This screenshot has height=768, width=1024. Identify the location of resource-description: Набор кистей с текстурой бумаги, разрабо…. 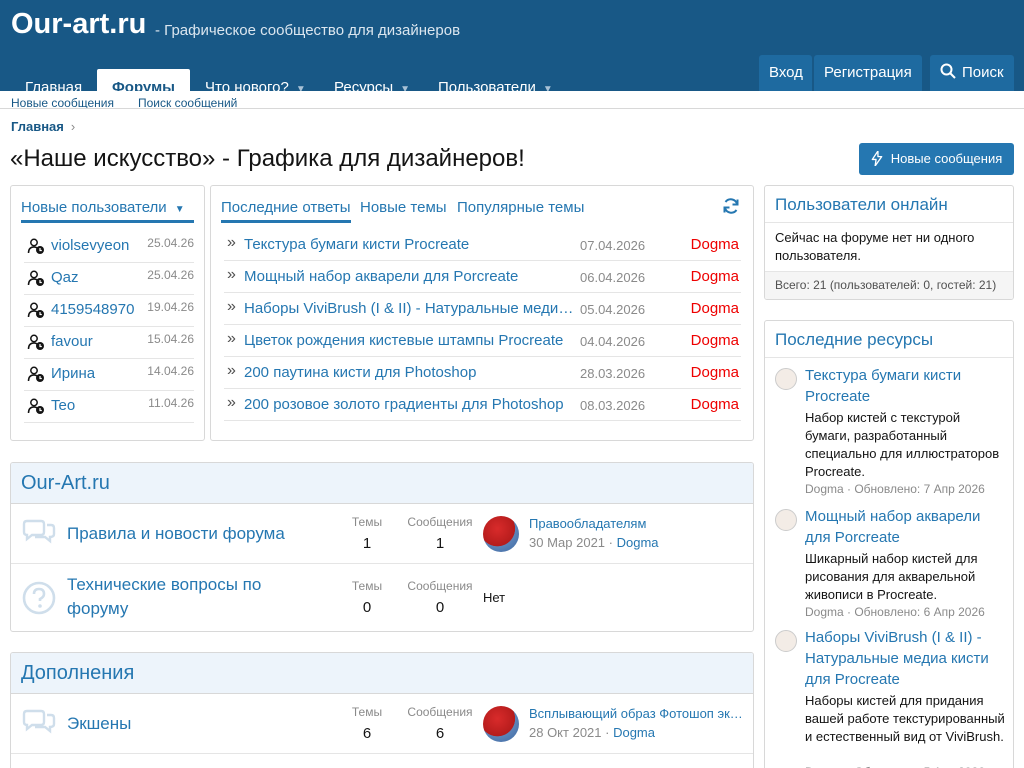
(902, 444).